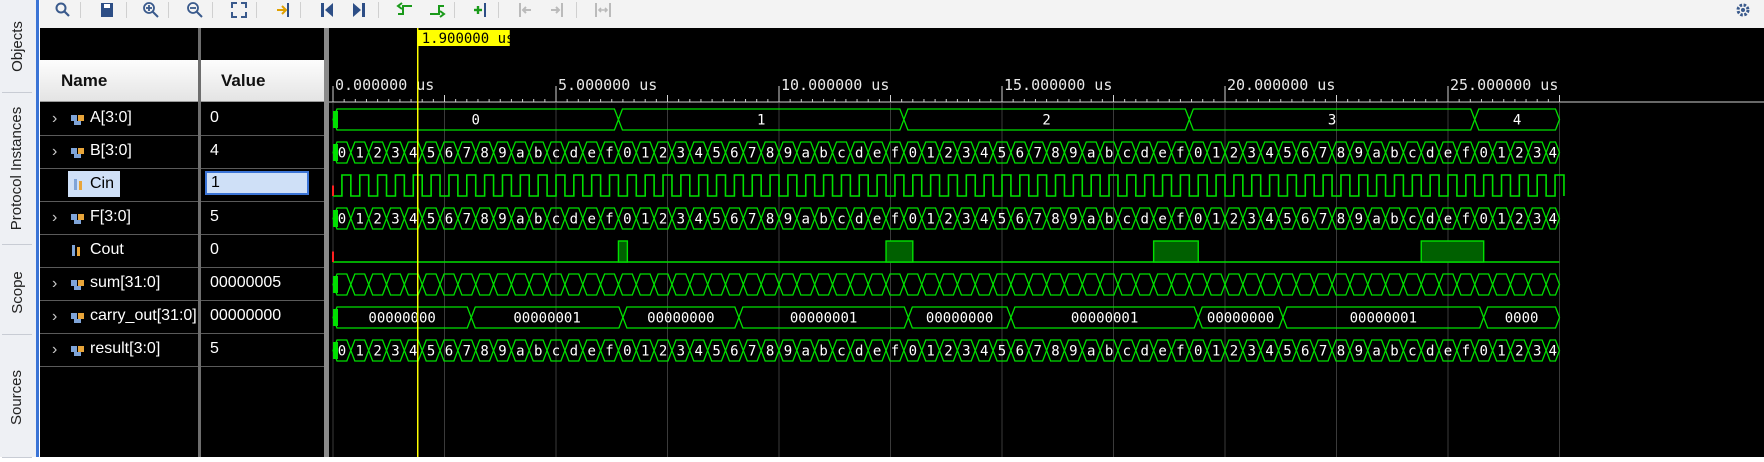  I want to click on signal-row: Cout, so click(119, 251).